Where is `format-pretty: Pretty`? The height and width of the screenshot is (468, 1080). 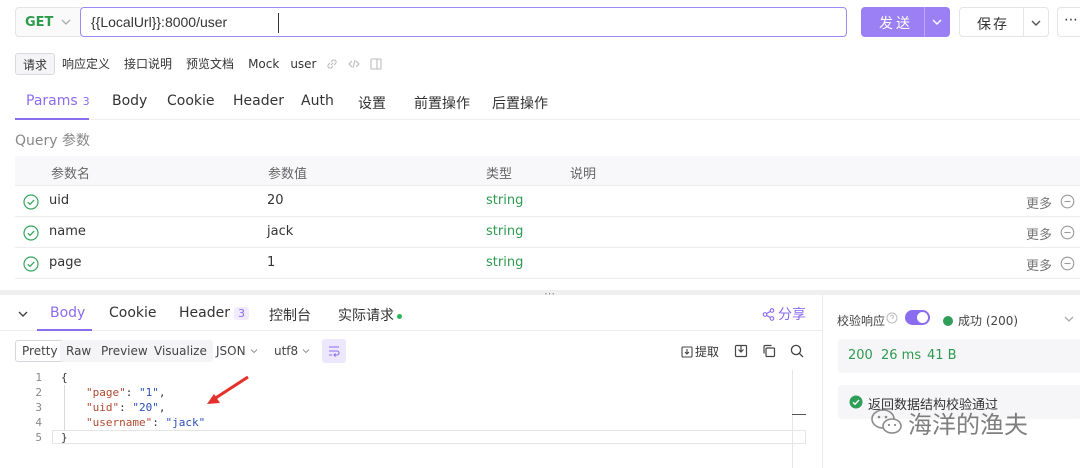 format-pretty: Pretty is located at coordinates (40, 351).